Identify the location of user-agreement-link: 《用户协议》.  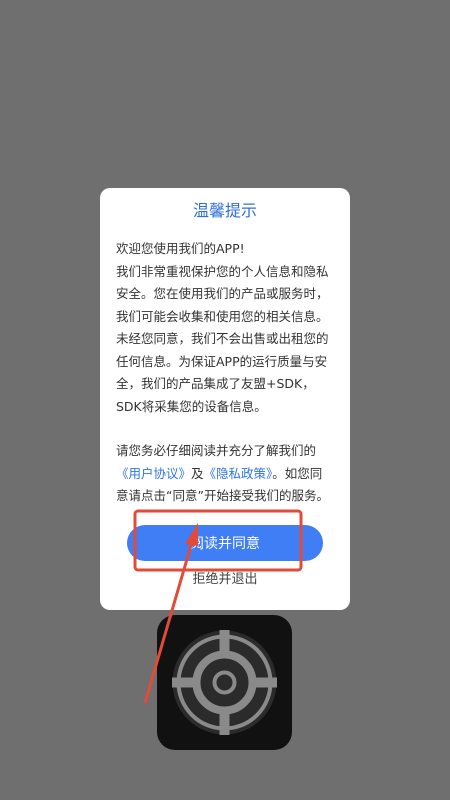
(153, 473).